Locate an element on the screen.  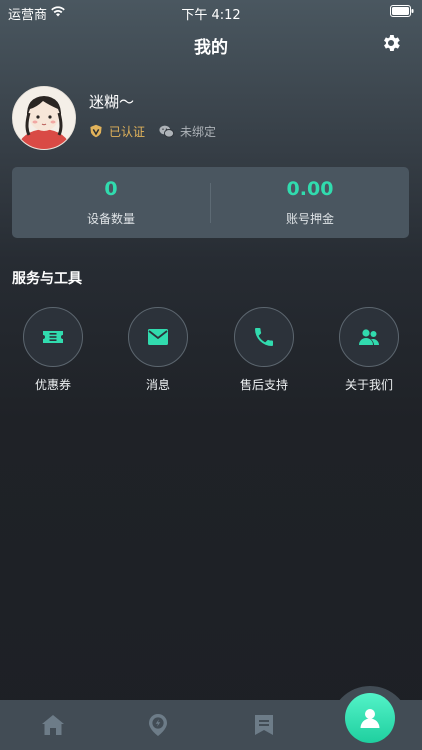
stat-device-count: 0 设备数量 is located at coordinates (111, 202).